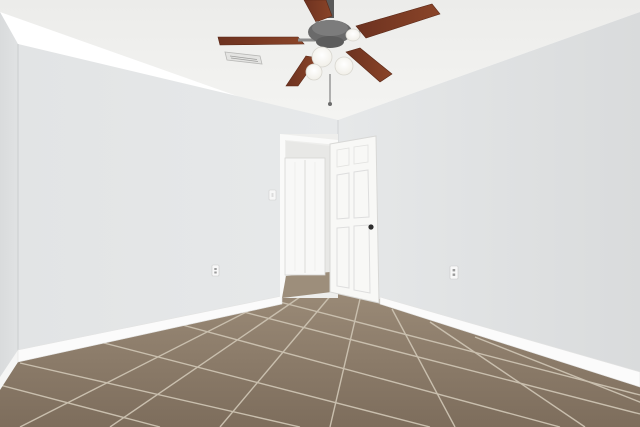  Describe the element at coordinates (354, 219) in the screenshot. I see `open-door` at that location.